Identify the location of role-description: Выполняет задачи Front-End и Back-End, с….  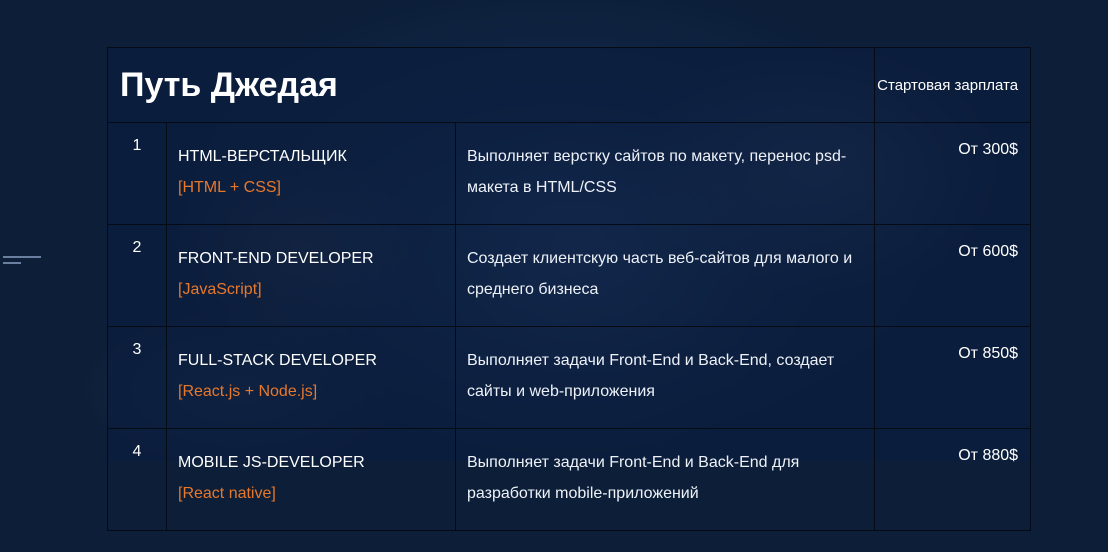
(665, 377).